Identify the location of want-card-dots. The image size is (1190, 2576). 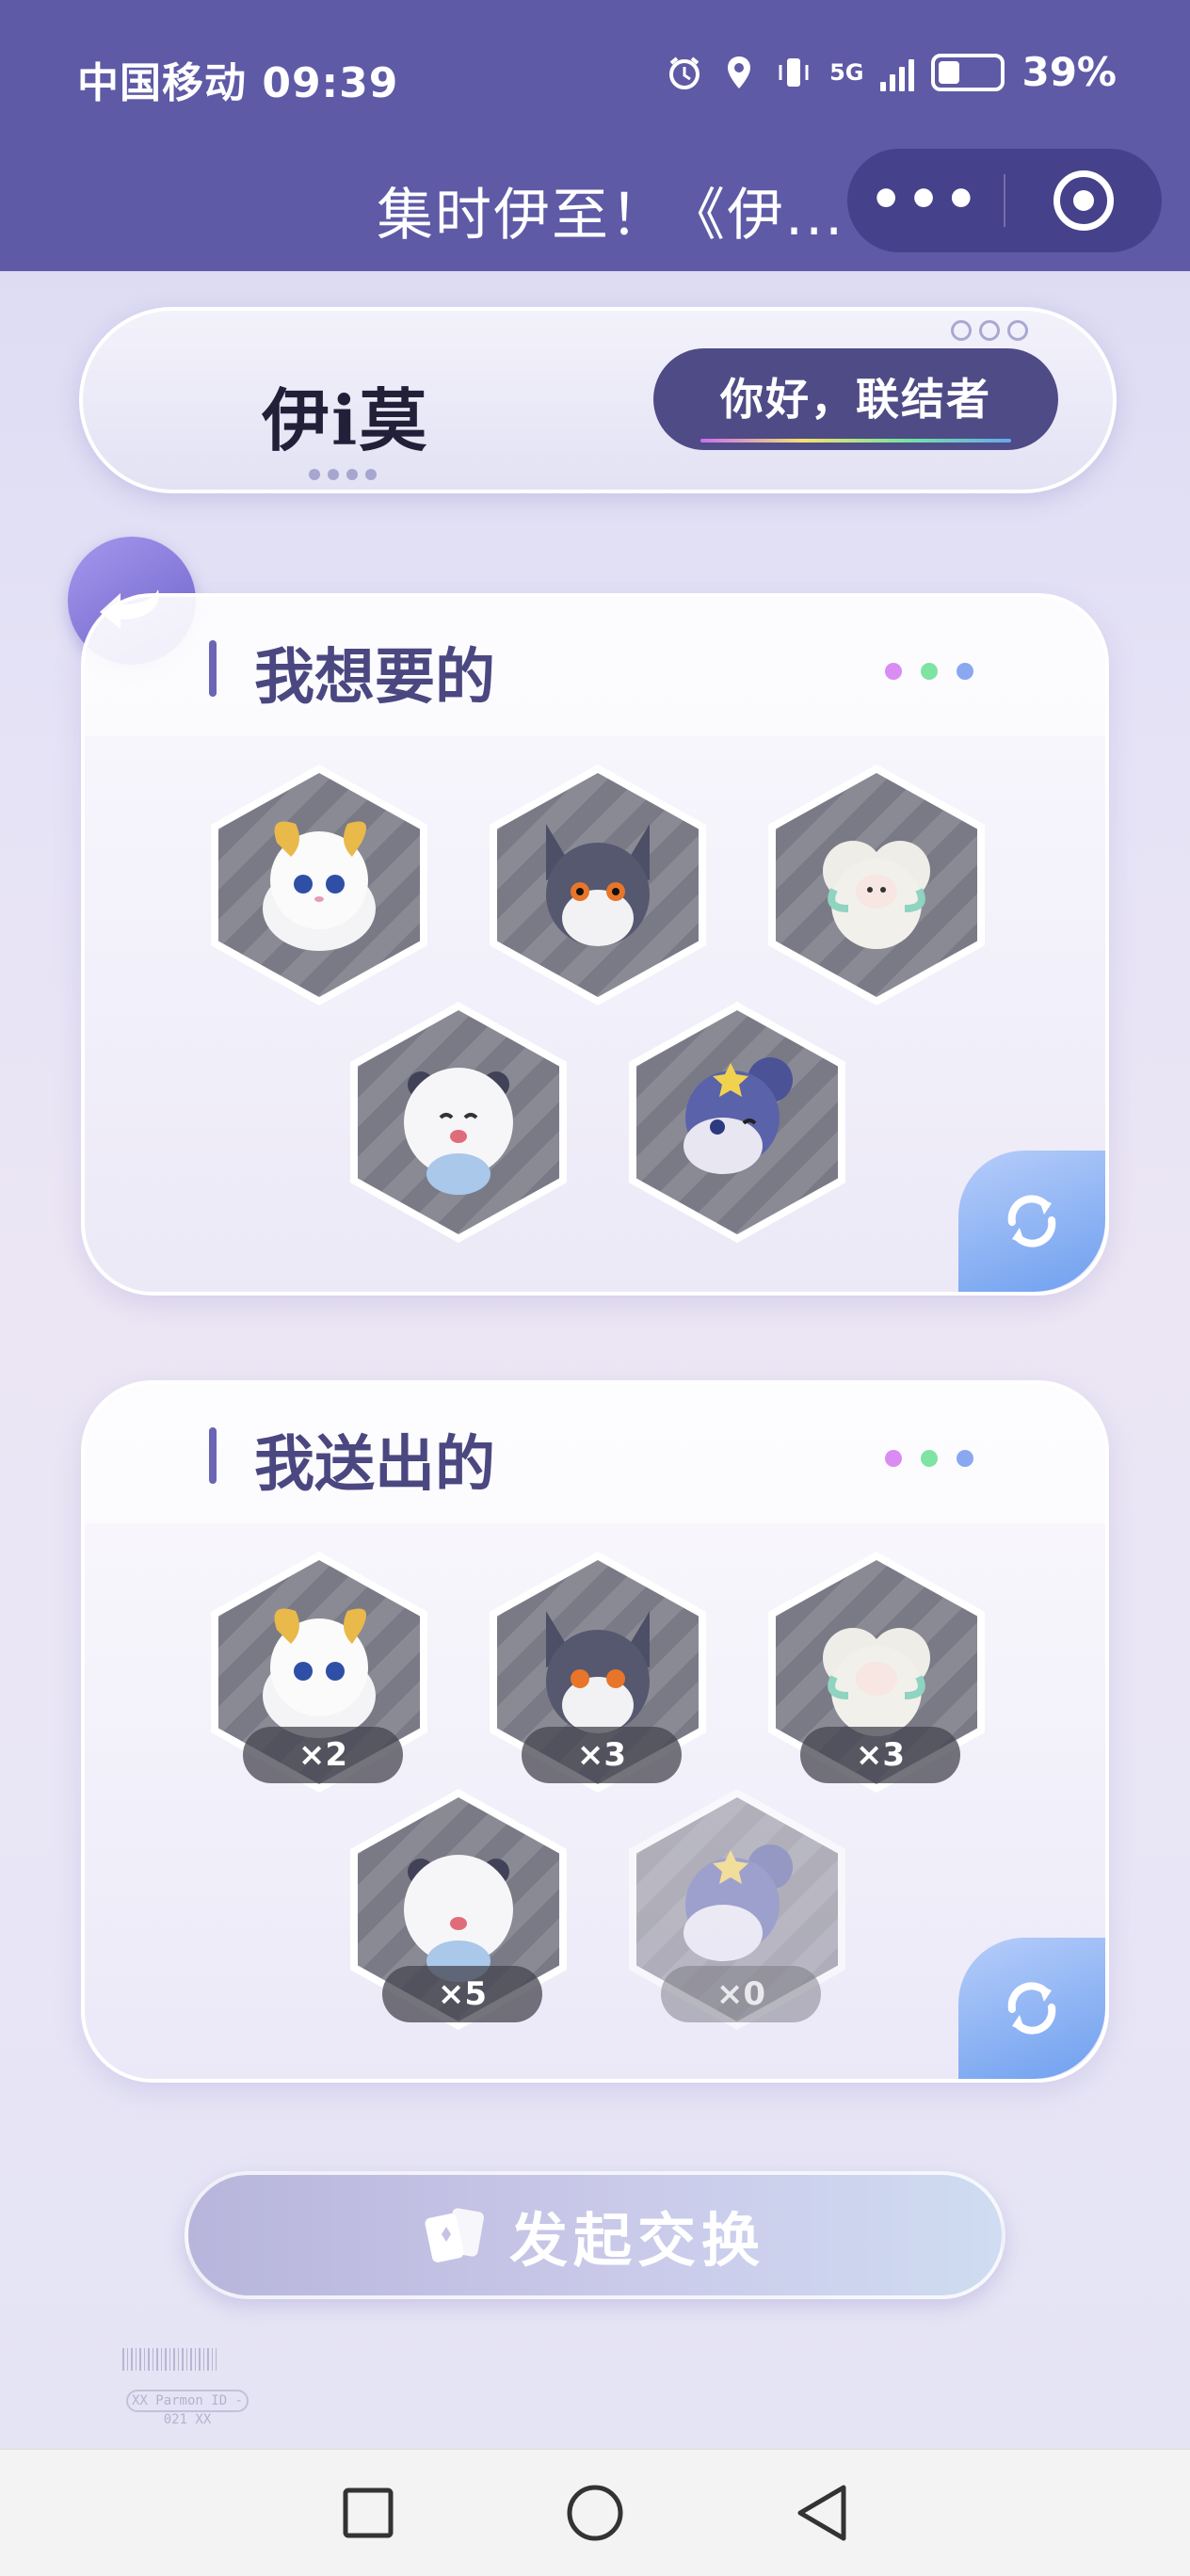
(929, 671).